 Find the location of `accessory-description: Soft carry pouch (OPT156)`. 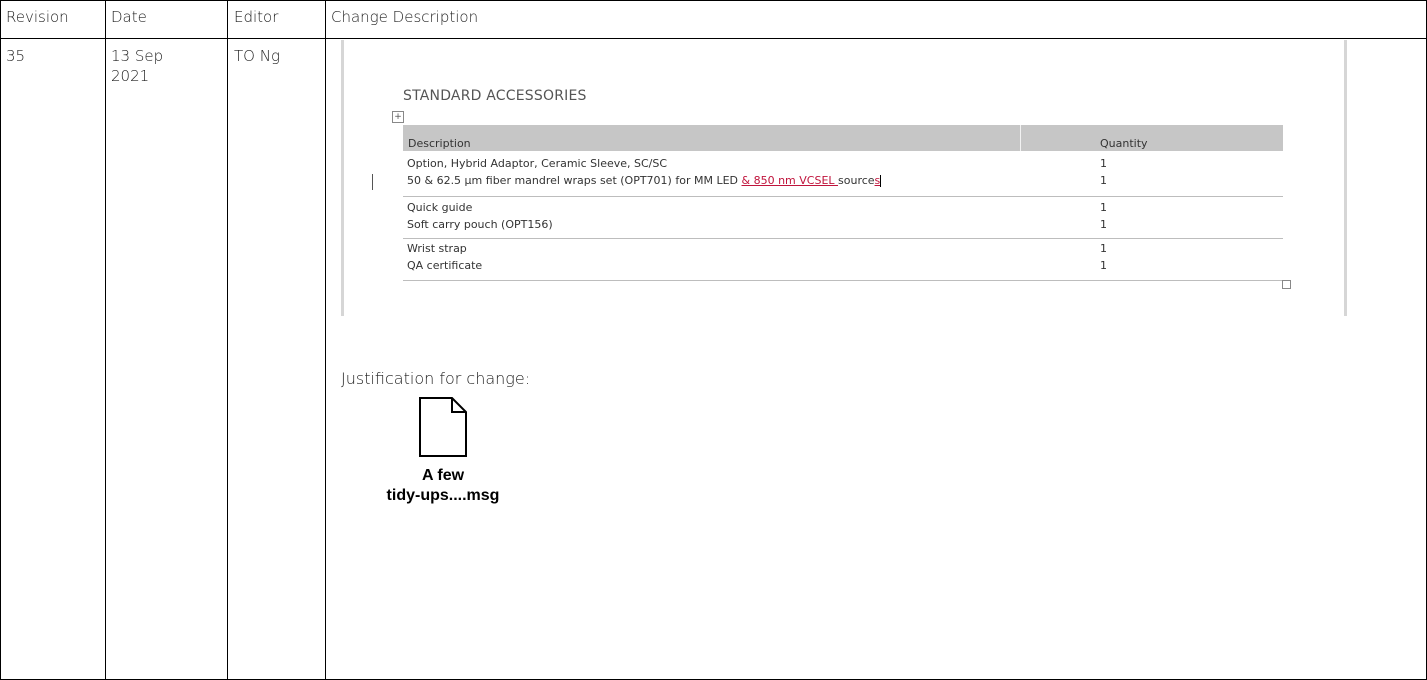

accessory-description: Soft carry pouch (OPT156) is located at coordinates (480, 224).